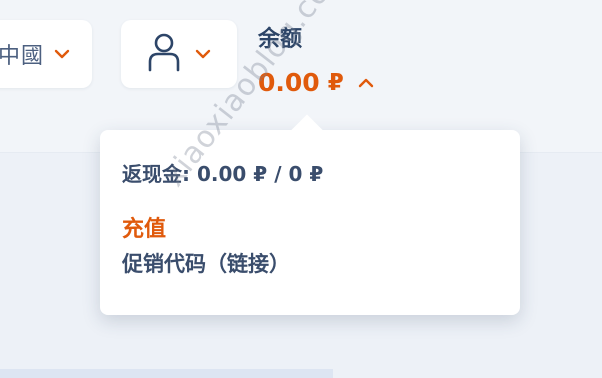  I want to click on promo-code-link: 促销代码（链接）, so click(310, 264).